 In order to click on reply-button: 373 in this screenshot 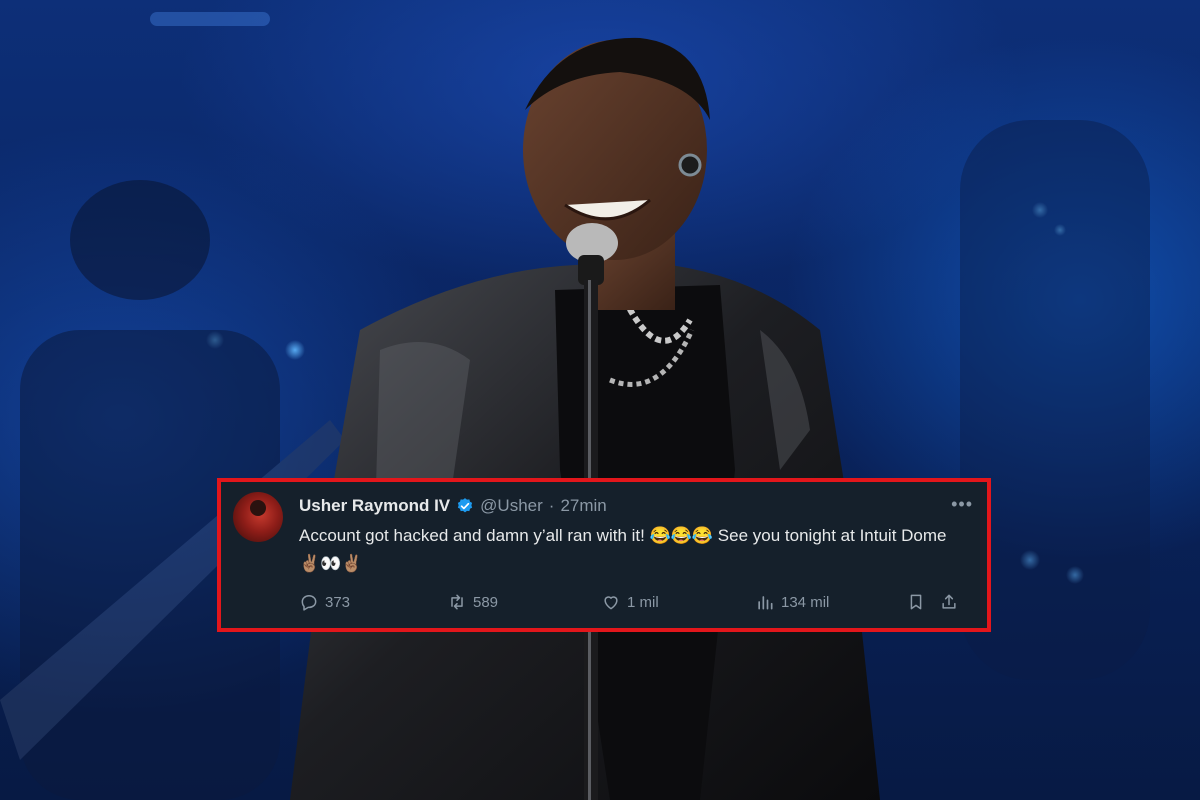, I will do `click(324, 602)`.